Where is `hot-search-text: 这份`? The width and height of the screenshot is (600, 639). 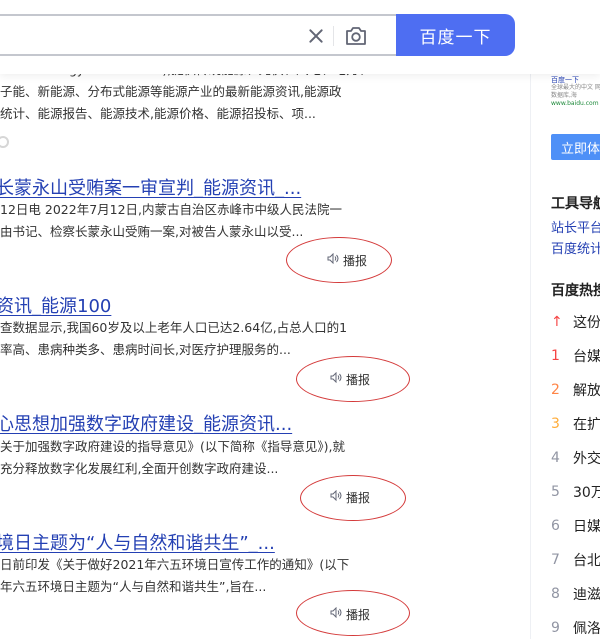
hot-search-text: 这份 is located at coordinates (586, 323).